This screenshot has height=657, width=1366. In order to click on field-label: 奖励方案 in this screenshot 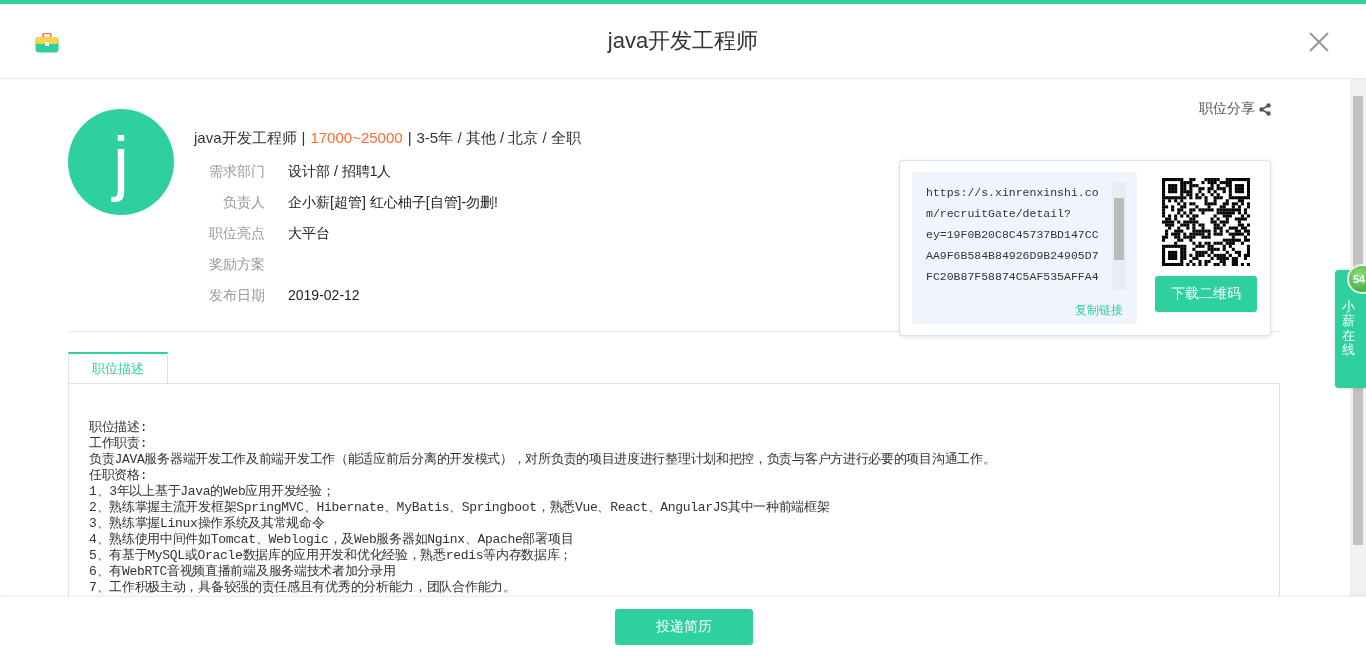, I will do `click(236, 264)`.